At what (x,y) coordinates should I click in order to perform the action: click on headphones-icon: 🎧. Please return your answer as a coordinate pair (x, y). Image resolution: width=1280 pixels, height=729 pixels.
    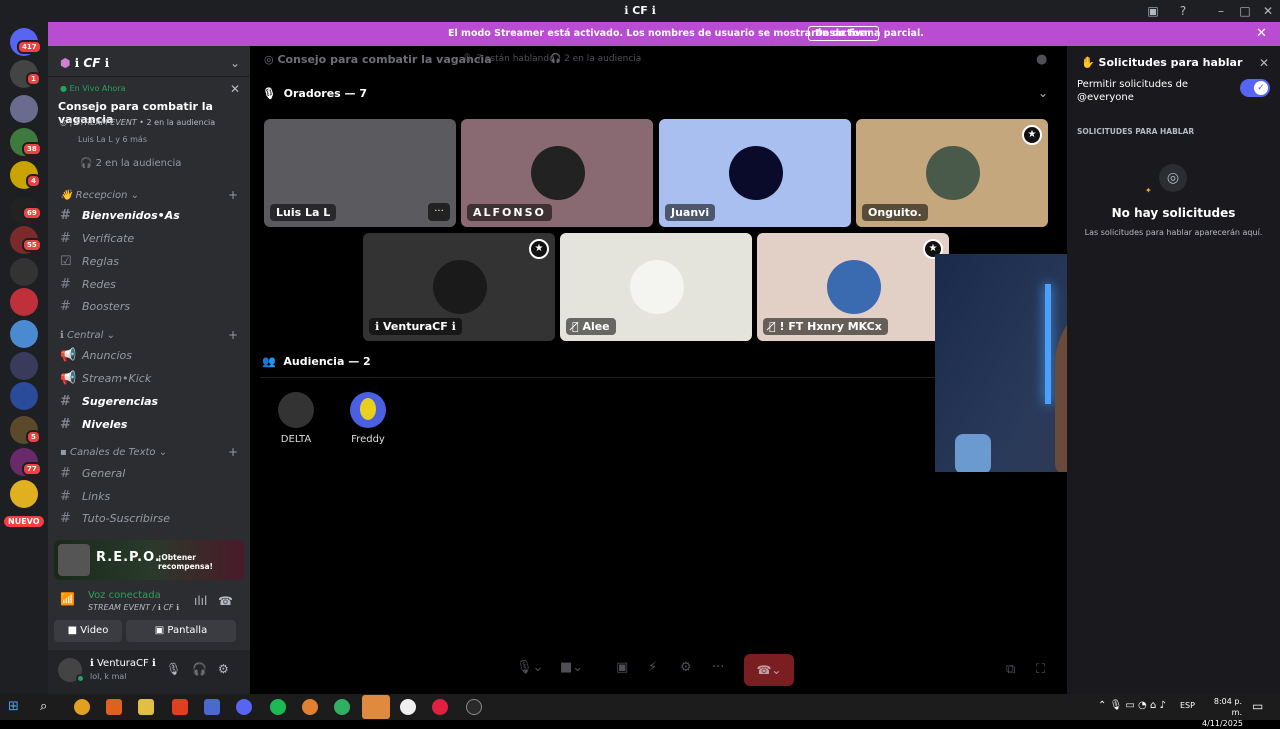
    Looking at the image, I should click on (199, 669).